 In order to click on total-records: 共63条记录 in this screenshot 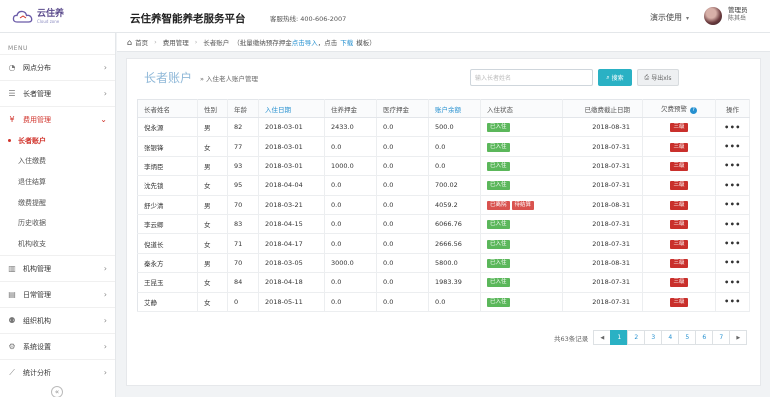, I will do `click(571, 338)`.